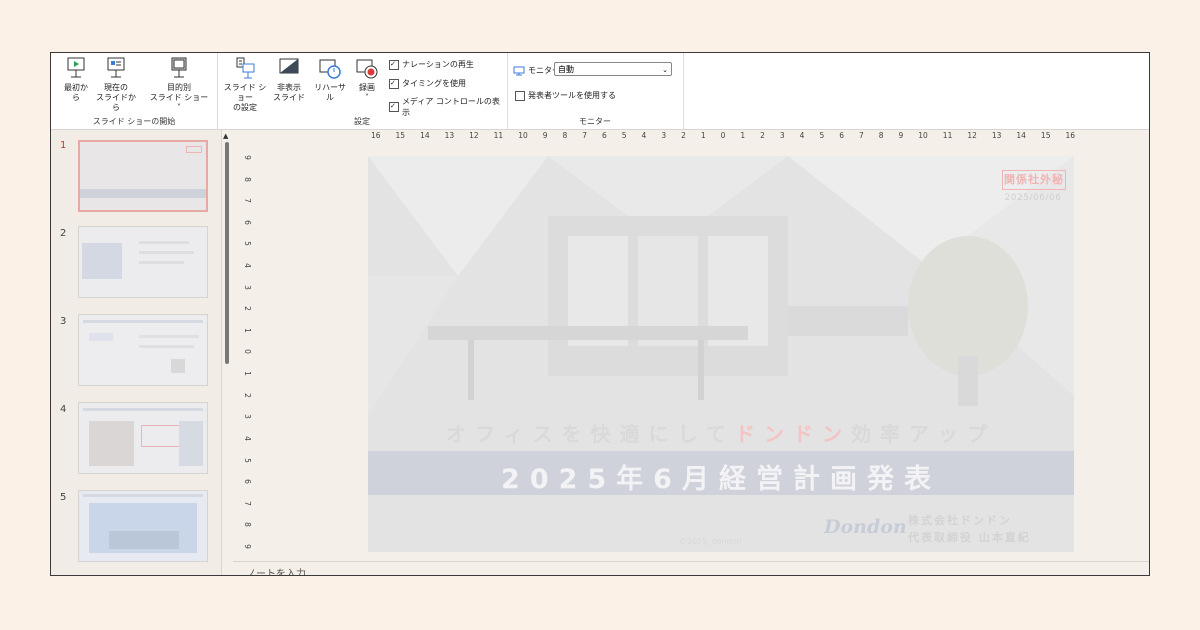 This screenshot has height=630, width=1200. I want to click on custom-show-label-1: 目的別, so click(179, 87).